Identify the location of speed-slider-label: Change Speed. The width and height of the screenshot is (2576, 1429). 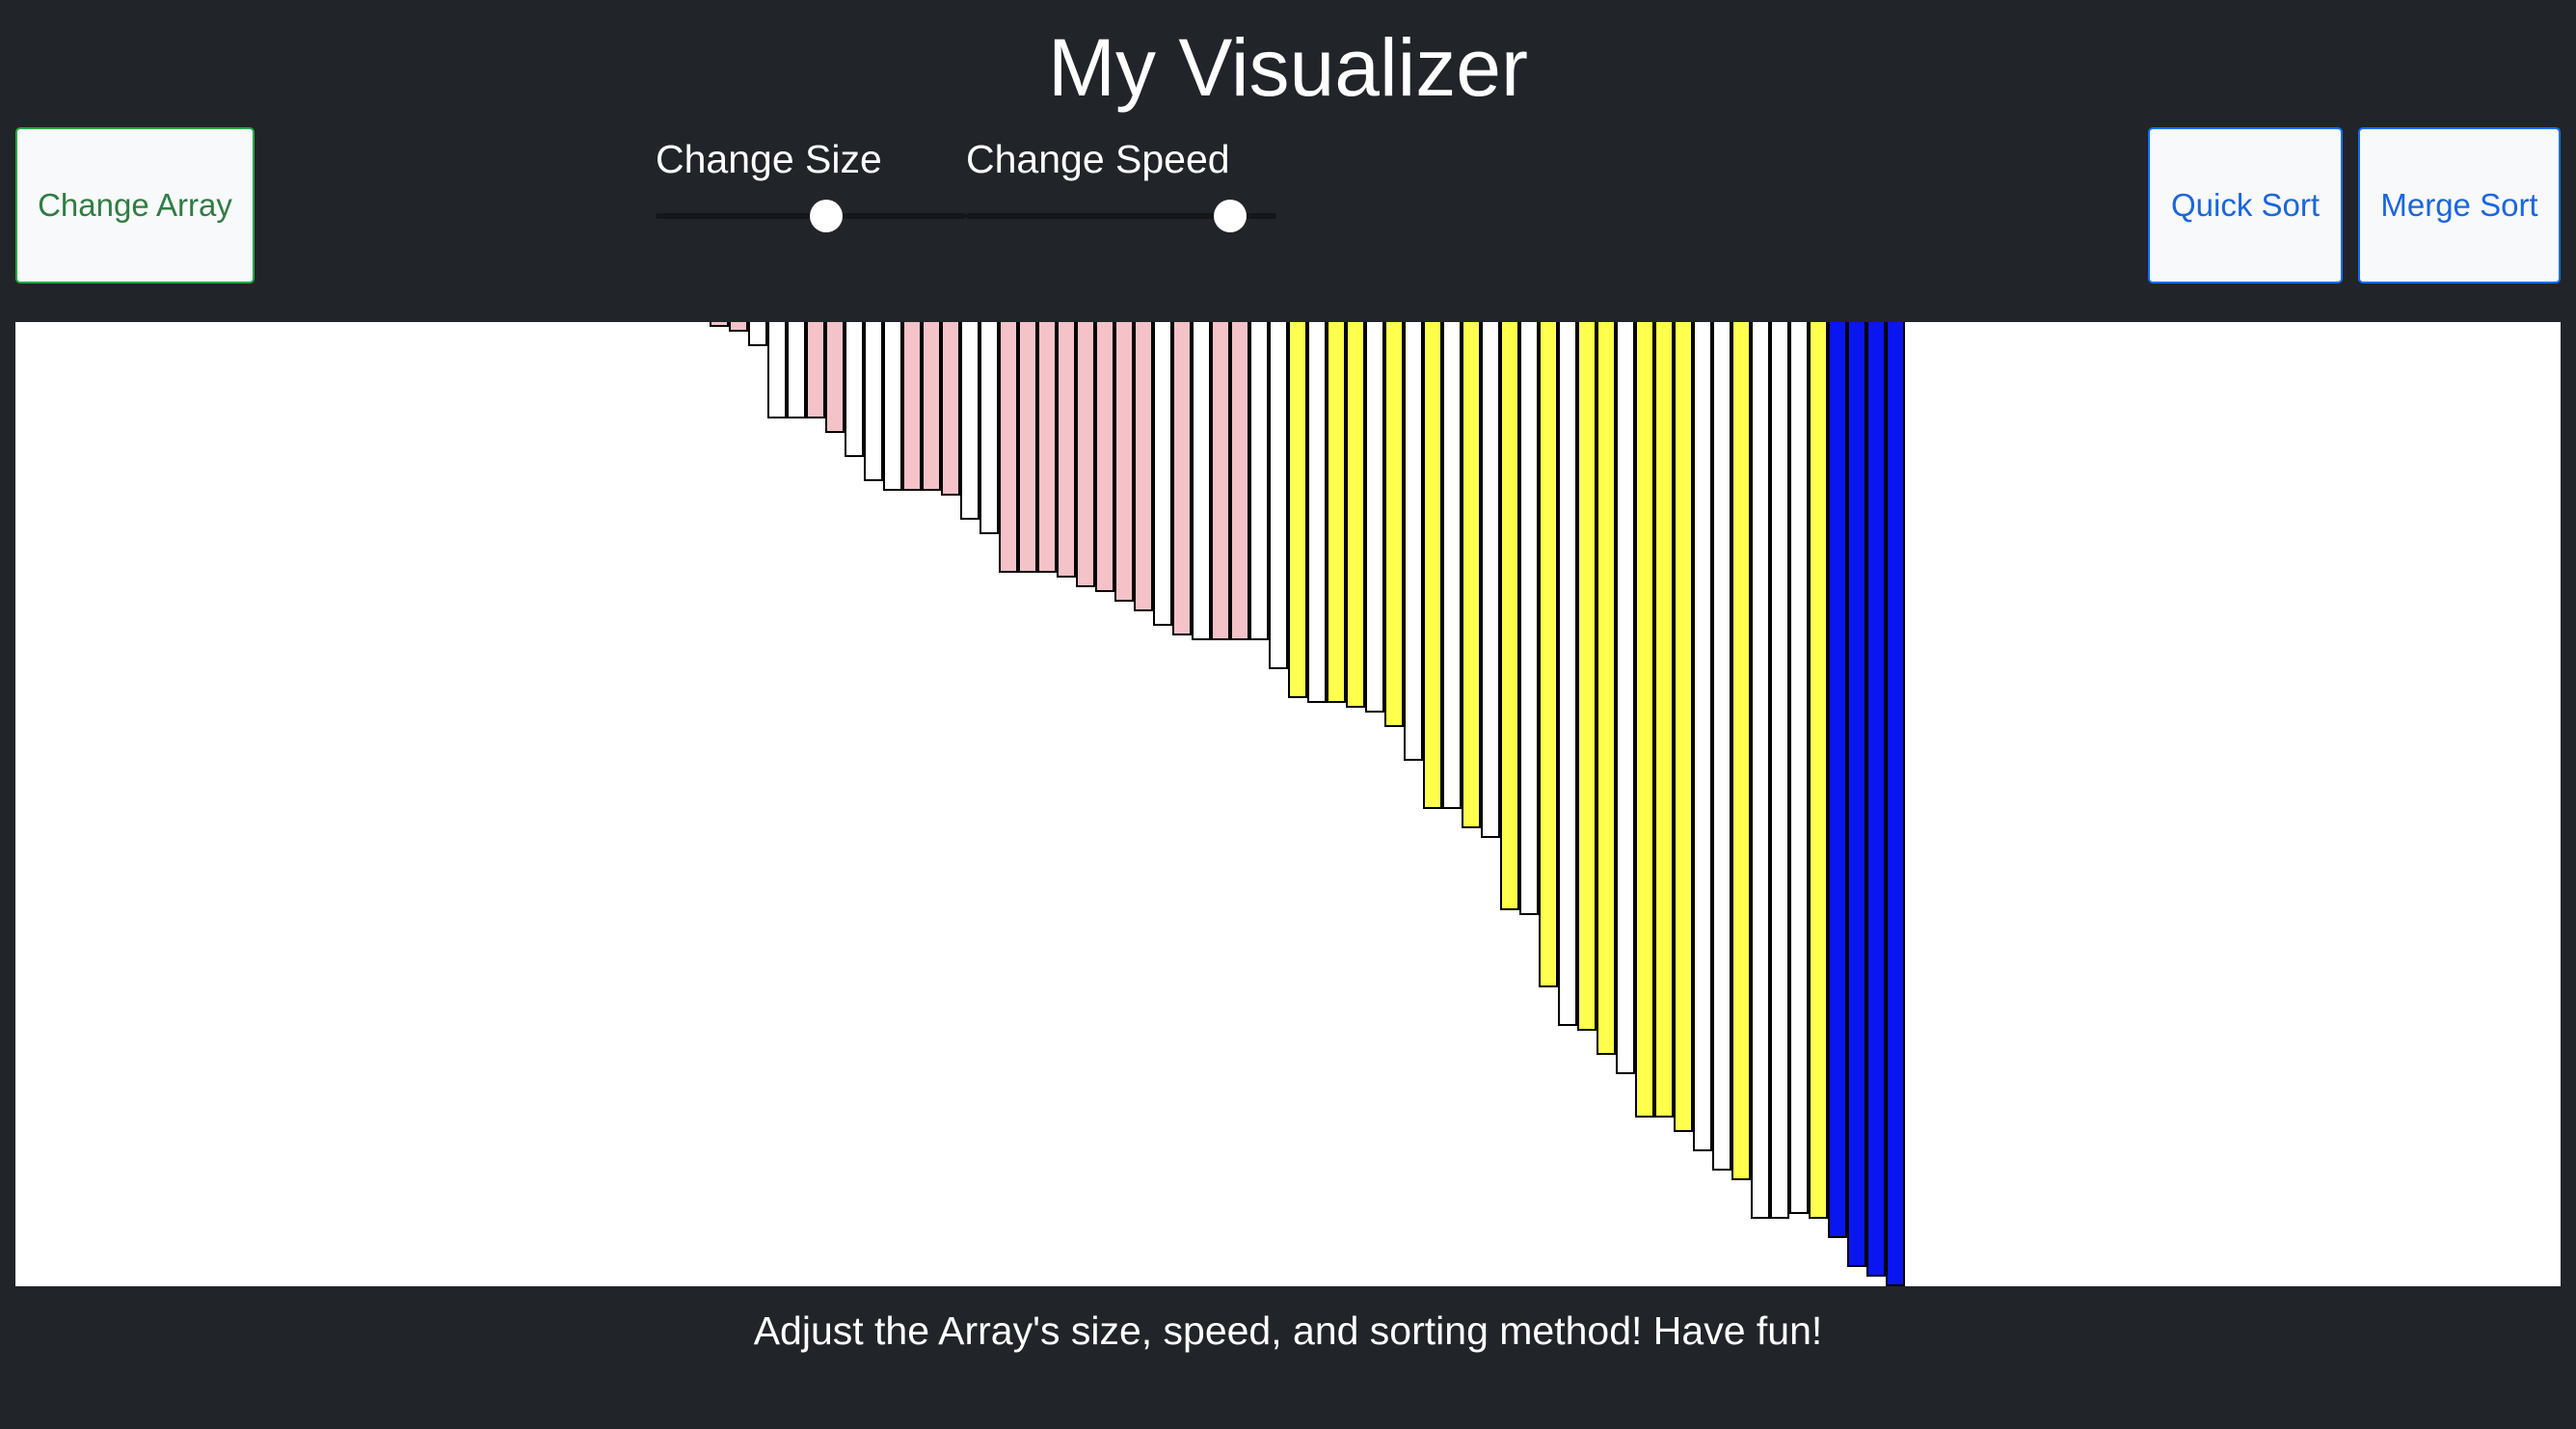
(1098, 159).